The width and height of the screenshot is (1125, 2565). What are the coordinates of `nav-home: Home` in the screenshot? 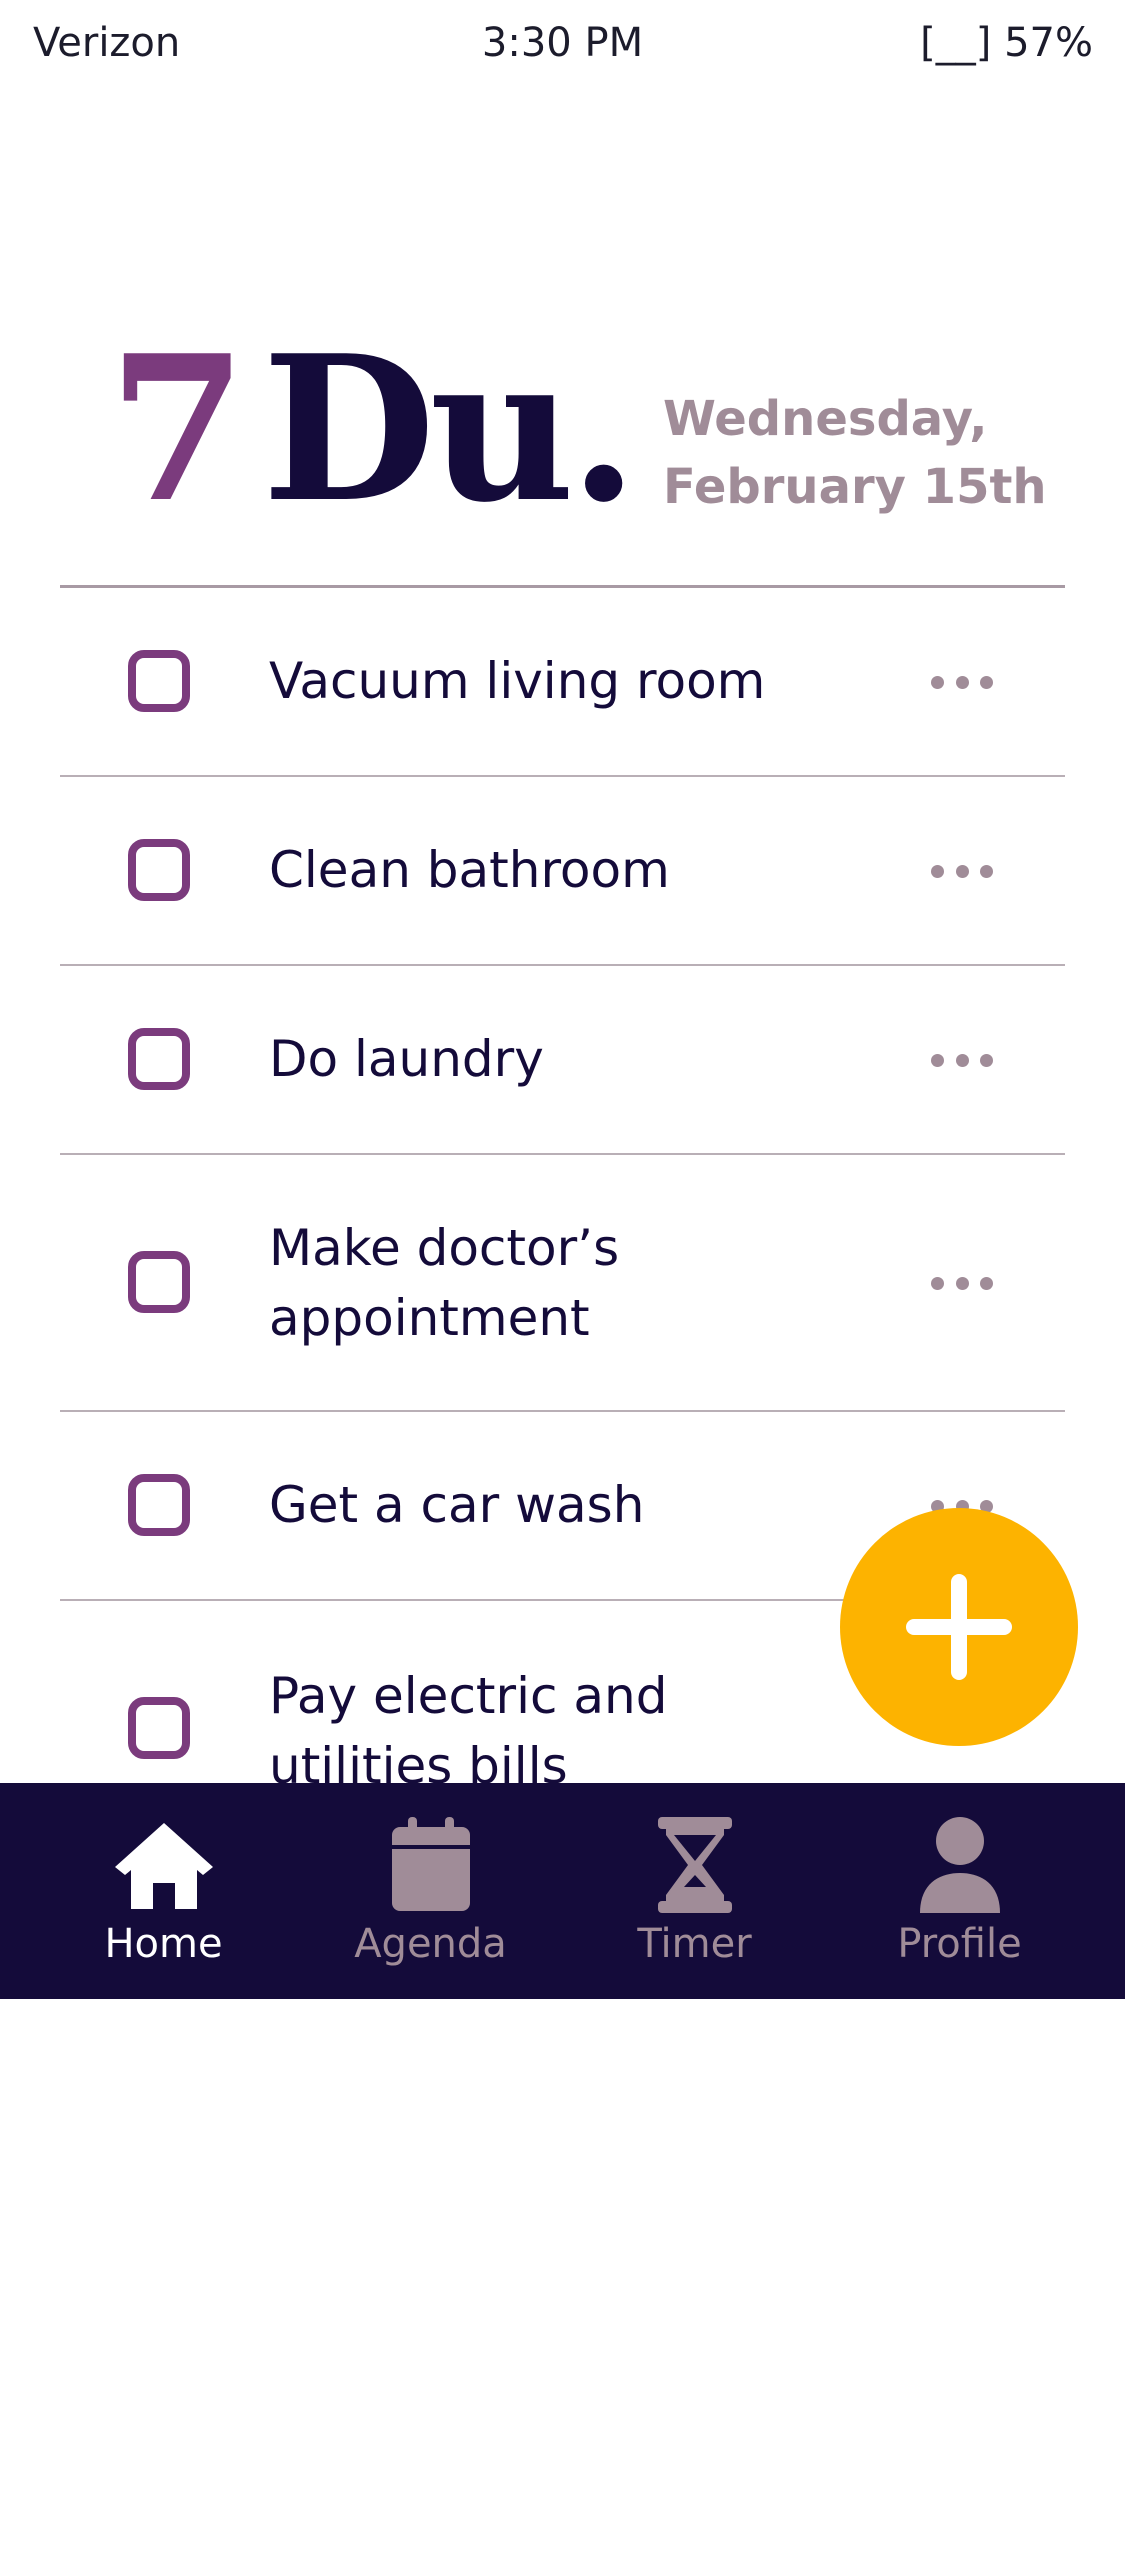 It's located at (163, 1891).